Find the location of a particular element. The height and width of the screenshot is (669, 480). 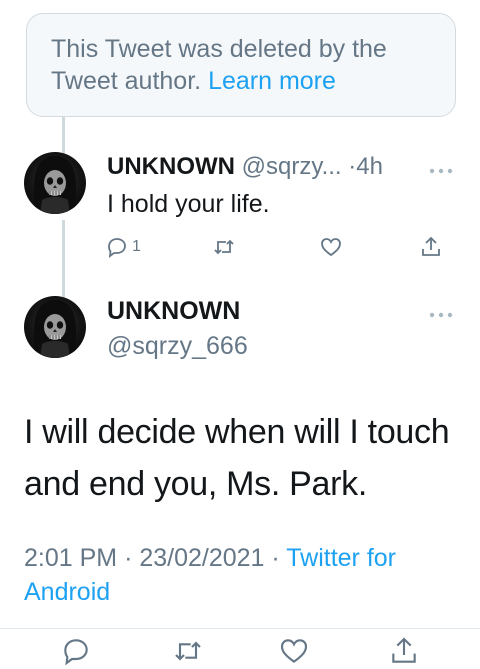

tweet-date: 23/02/2021 is located at coordinates (201, 558).